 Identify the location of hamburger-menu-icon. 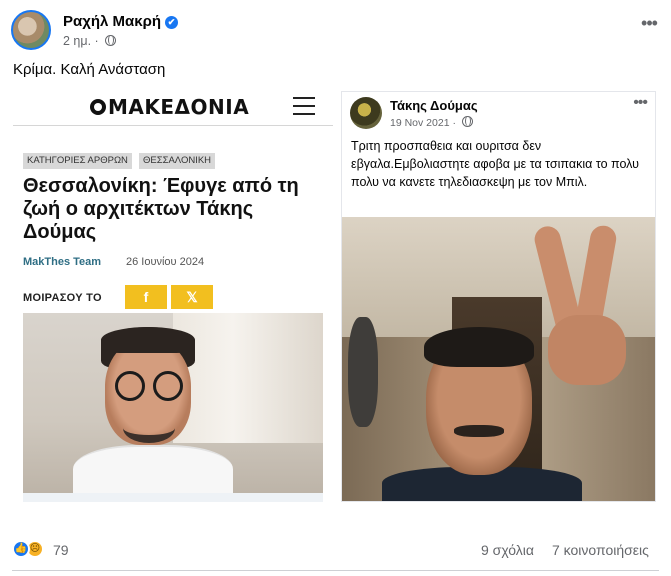
(304, 106).